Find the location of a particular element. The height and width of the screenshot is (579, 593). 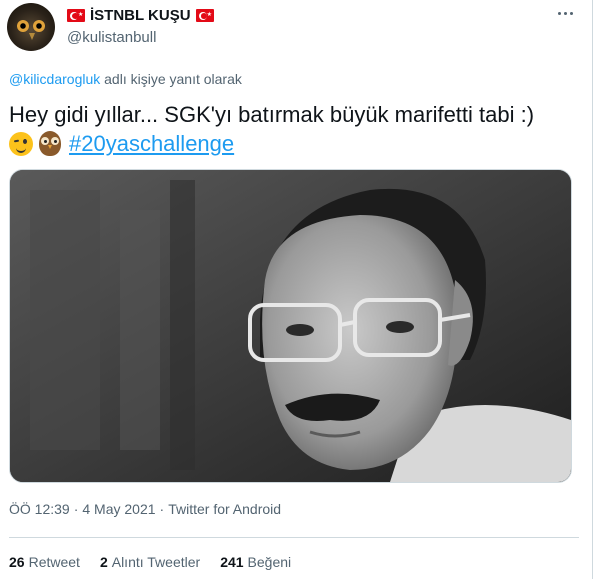

quote-stat: 2 Alıntı Tweetler is located at coordinates (150, 562).